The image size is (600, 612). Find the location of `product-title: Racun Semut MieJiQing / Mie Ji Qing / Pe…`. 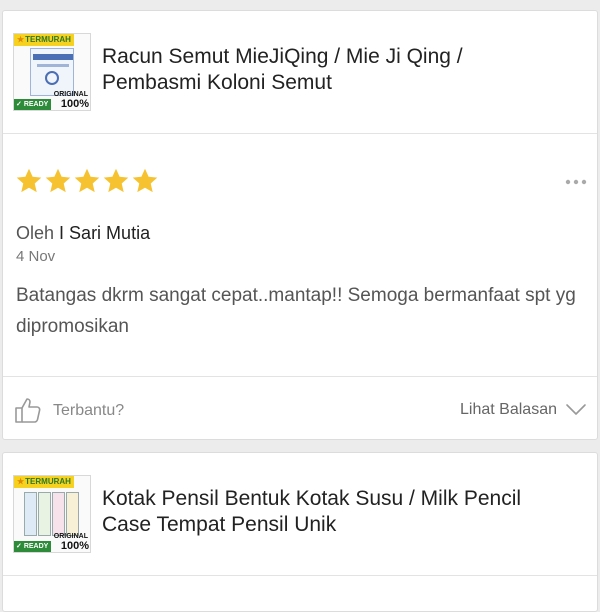

product-title: Racun Semut MieJiQing / Mie Ji Qing / Pe… is located at coordinates (332, 70).